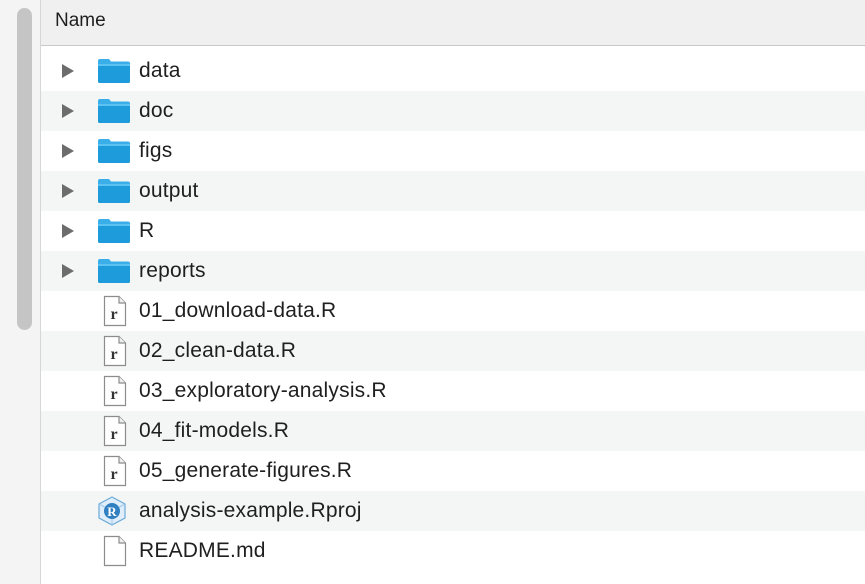  Describe the element at coordinates (453, 271) in the screenshot. I see `list-item-folder: reports` at that location.